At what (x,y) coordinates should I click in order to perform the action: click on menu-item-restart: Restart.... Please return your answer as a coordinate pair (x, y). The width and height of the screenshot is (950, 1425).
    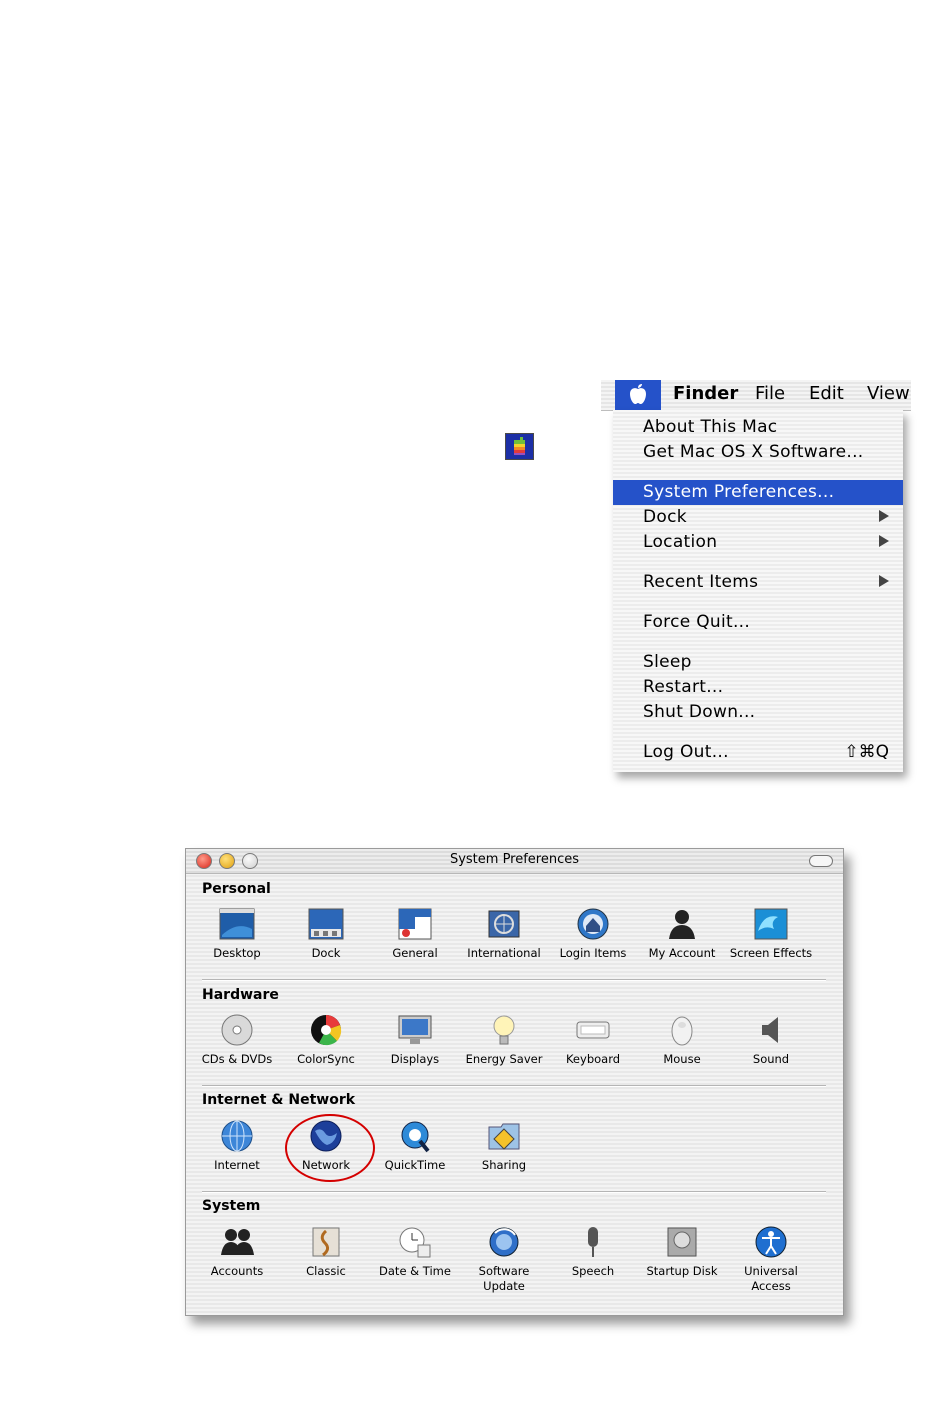
    Looking at the image, I should click on (758, 687).